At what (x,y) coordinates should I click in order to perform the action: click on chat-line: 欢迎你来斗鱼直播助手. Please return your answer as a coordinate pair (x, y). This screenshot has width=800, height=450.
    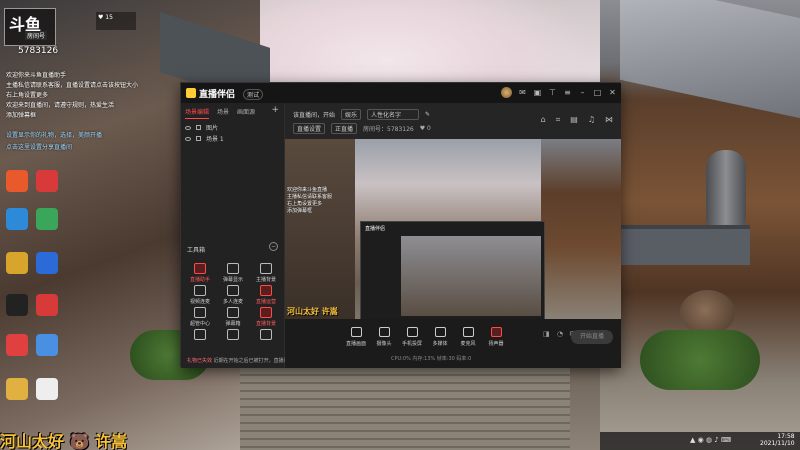
    Looking at the image, I should click on (36, 75).